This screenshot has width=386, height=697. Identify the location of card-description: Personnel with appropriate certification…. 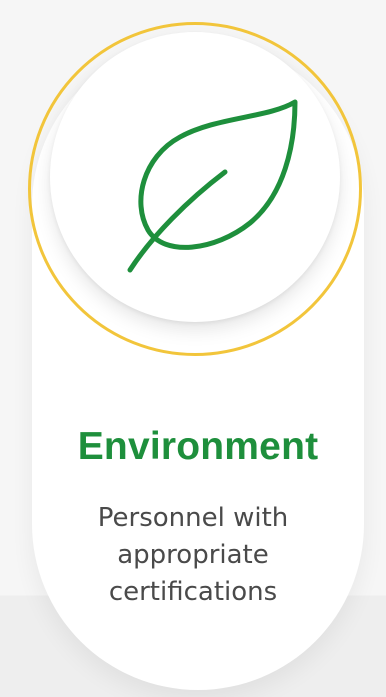
(193, 555).